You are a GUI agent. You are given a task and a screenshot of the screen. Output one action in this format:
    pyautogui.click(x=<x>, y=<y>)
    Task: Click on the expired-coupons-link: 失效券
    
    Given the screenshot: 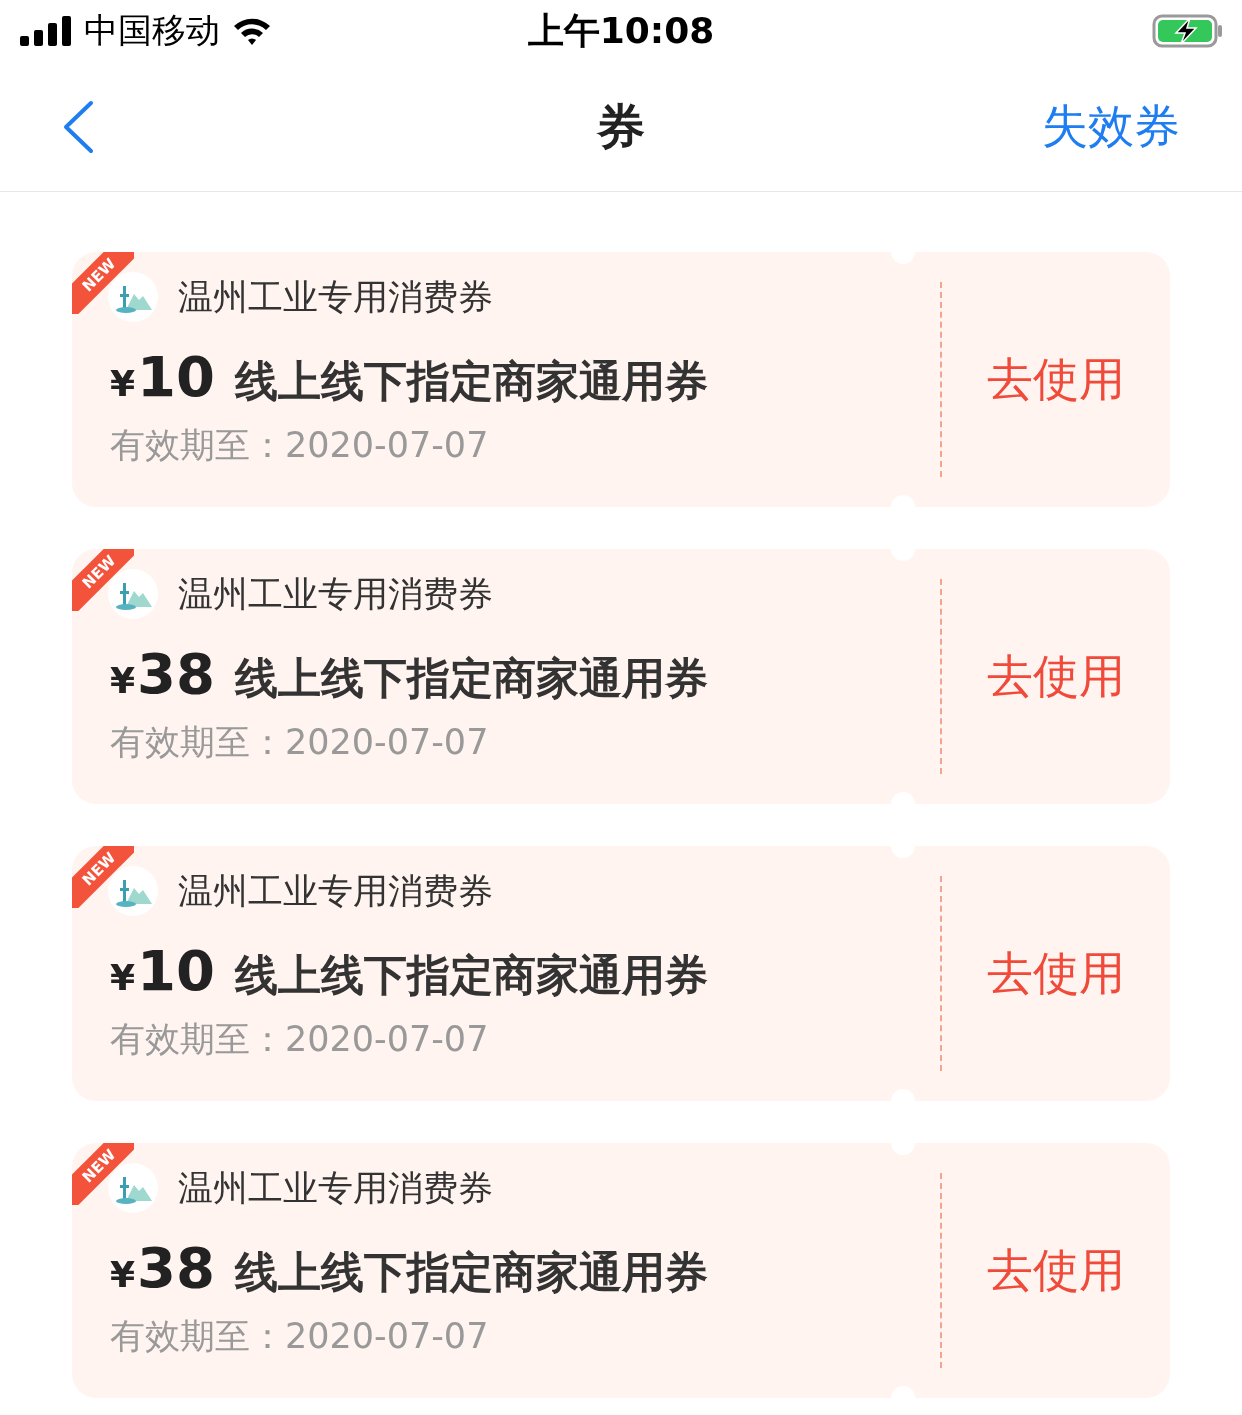 What is the action you would take?
    pyautogui.click(x=1111, y=126)
    